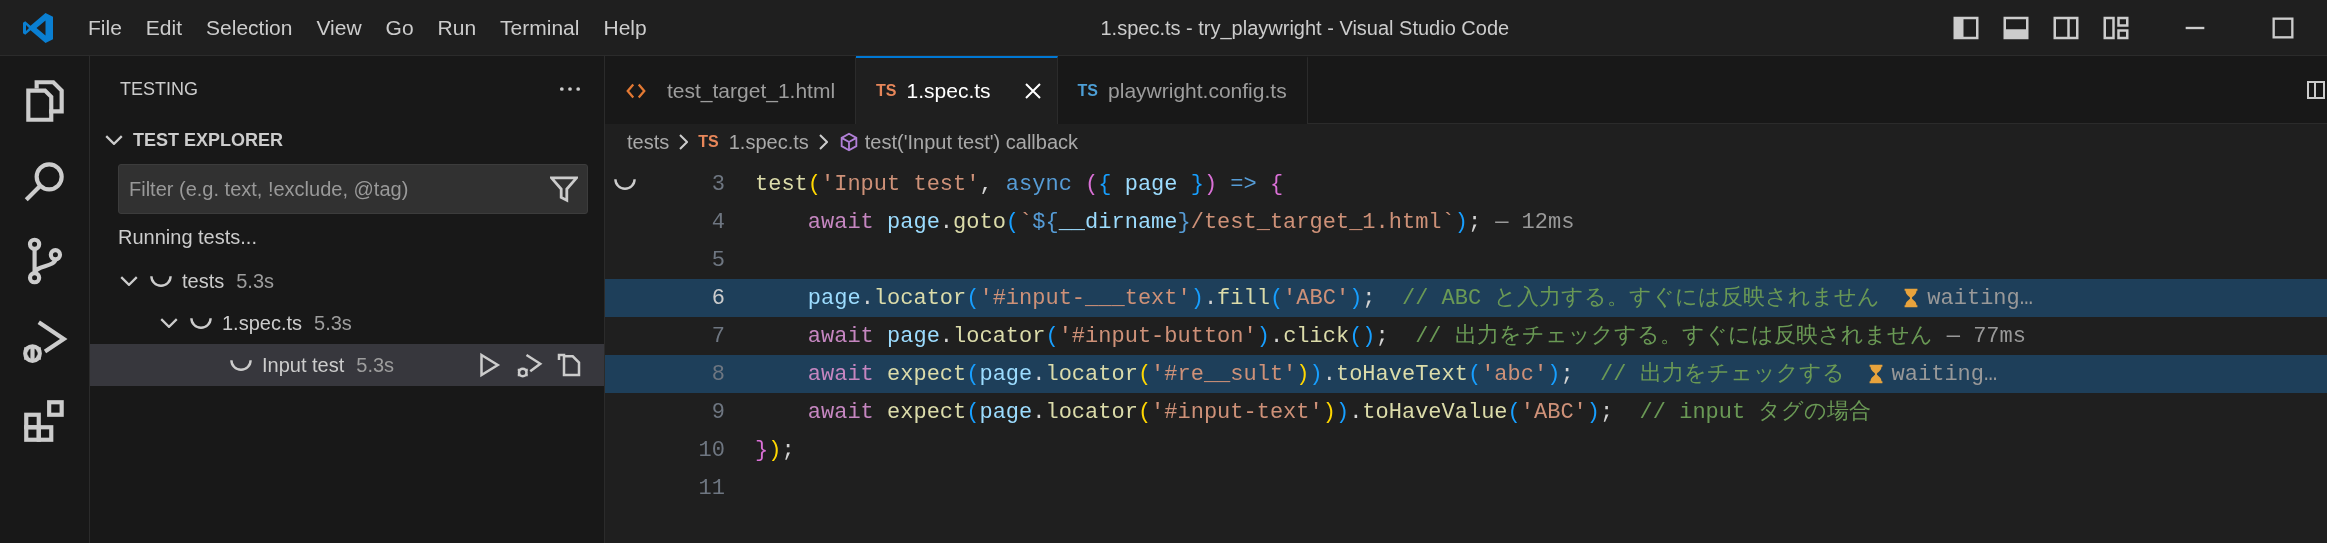 The image size is (2327, 543). Describe the element at coordinates (717, 222) in the screenshot. I see `line-number: 4` at that location.